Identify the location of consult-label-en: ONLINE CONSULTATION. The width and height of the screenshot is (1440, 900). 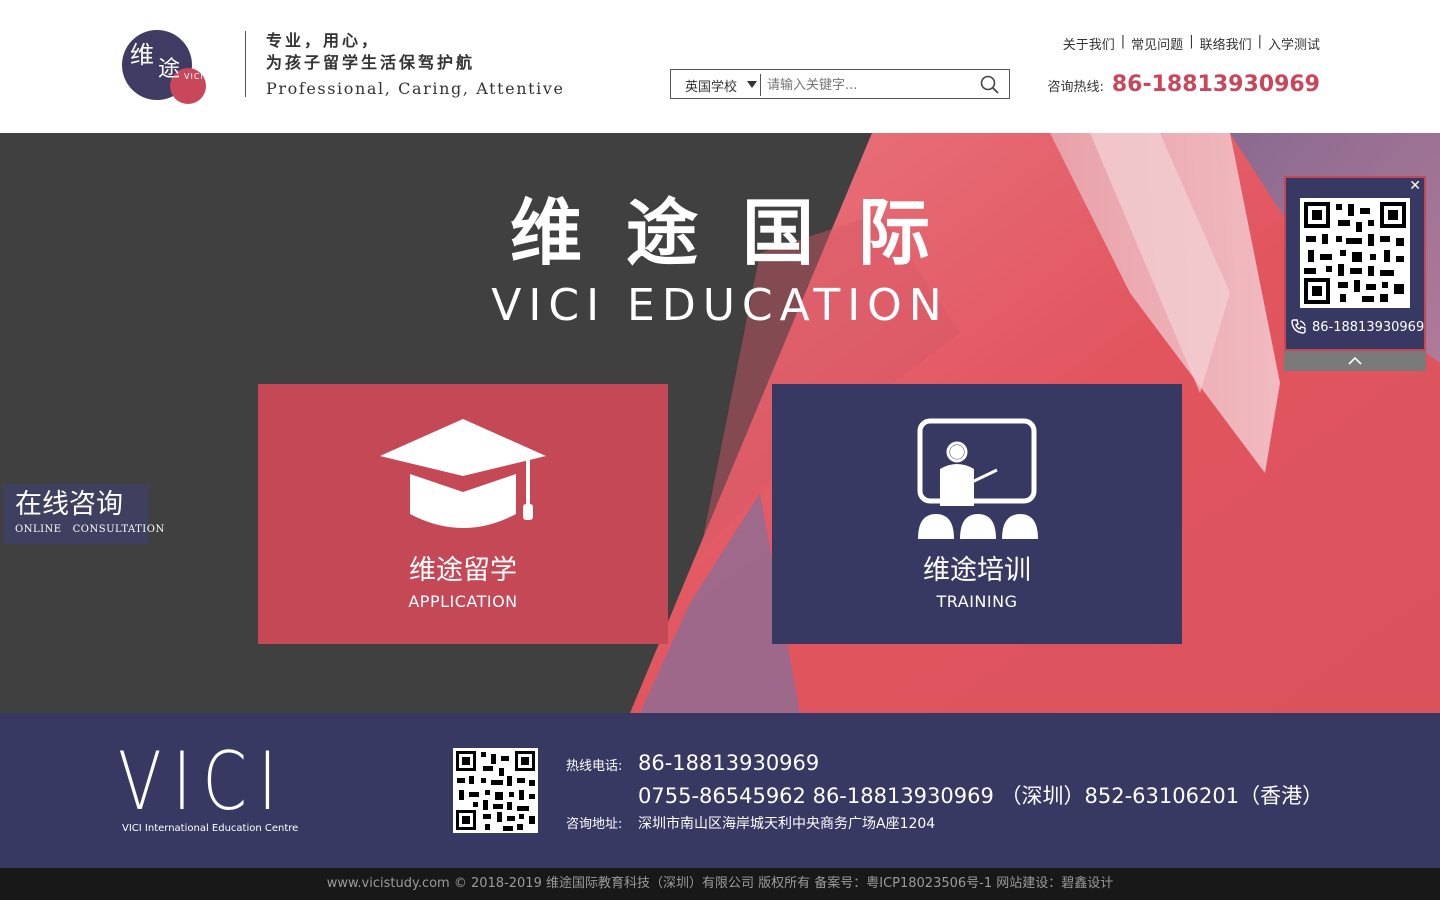
(90, 529).